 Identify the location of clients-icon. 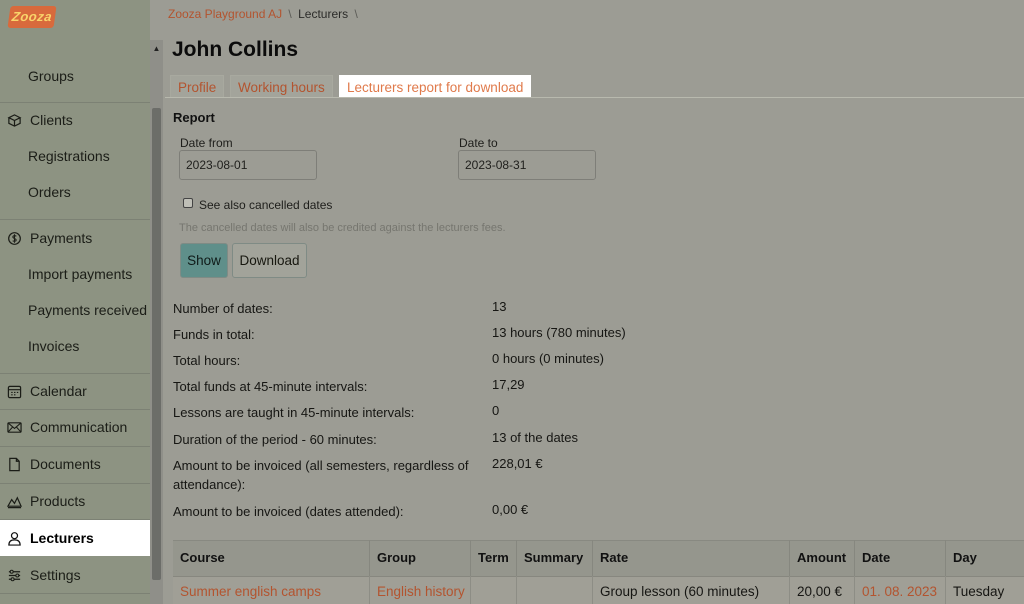
(14, 120).